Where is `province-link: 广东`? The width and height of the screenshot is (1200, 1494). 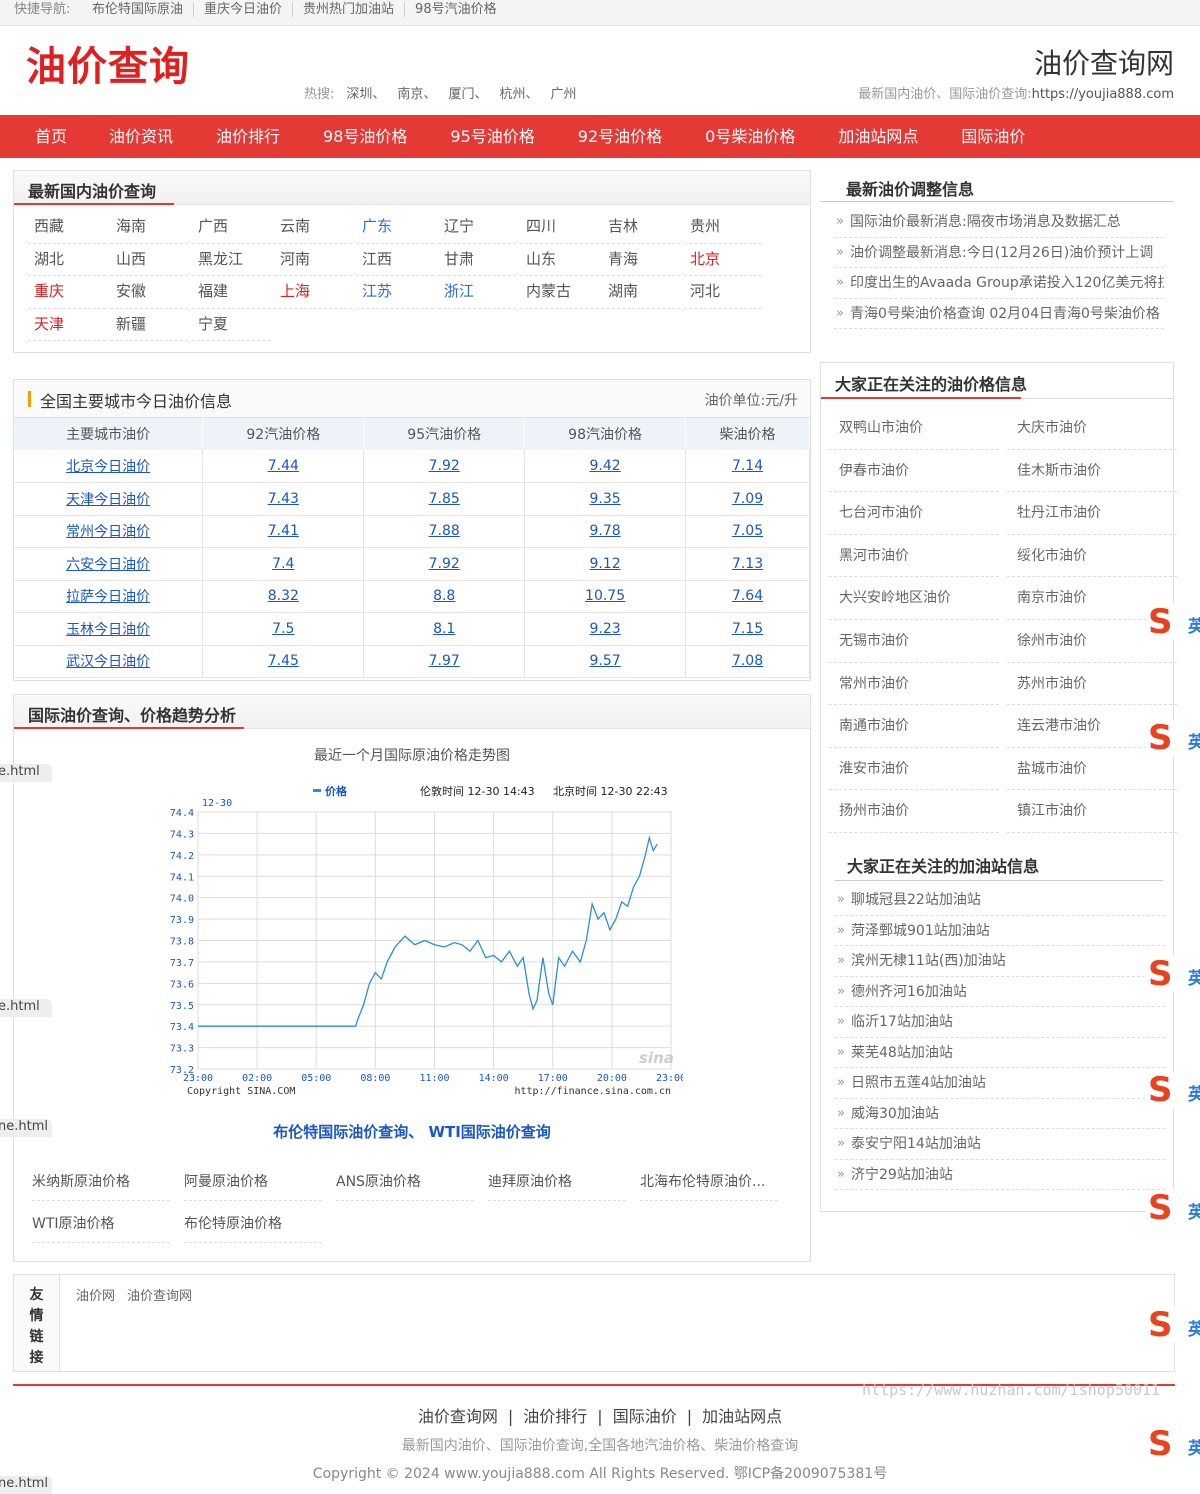
province-link: 广东 is located at coordinates (395, 227).